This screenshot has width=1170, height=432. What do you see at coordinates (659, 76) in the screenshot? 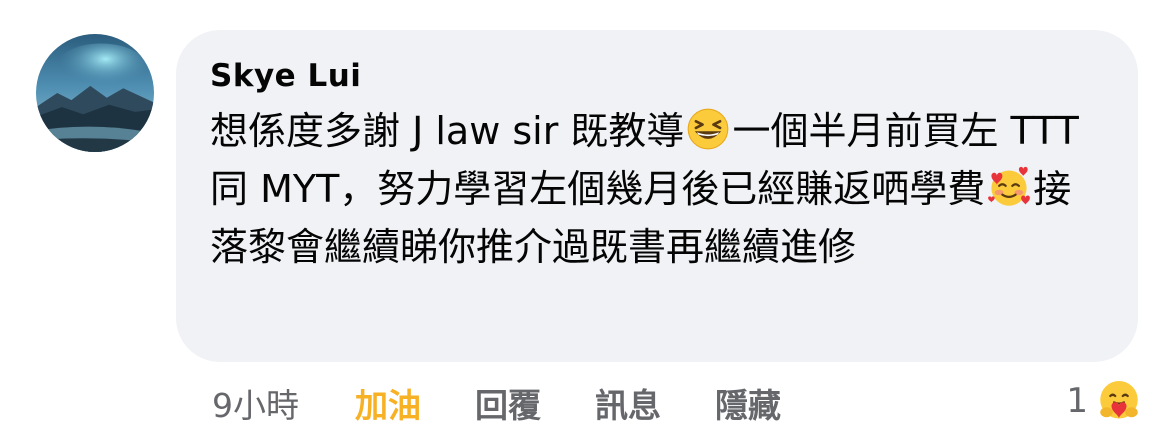
I see `author-name: Skye Lui` at bounding box center [659, 76].